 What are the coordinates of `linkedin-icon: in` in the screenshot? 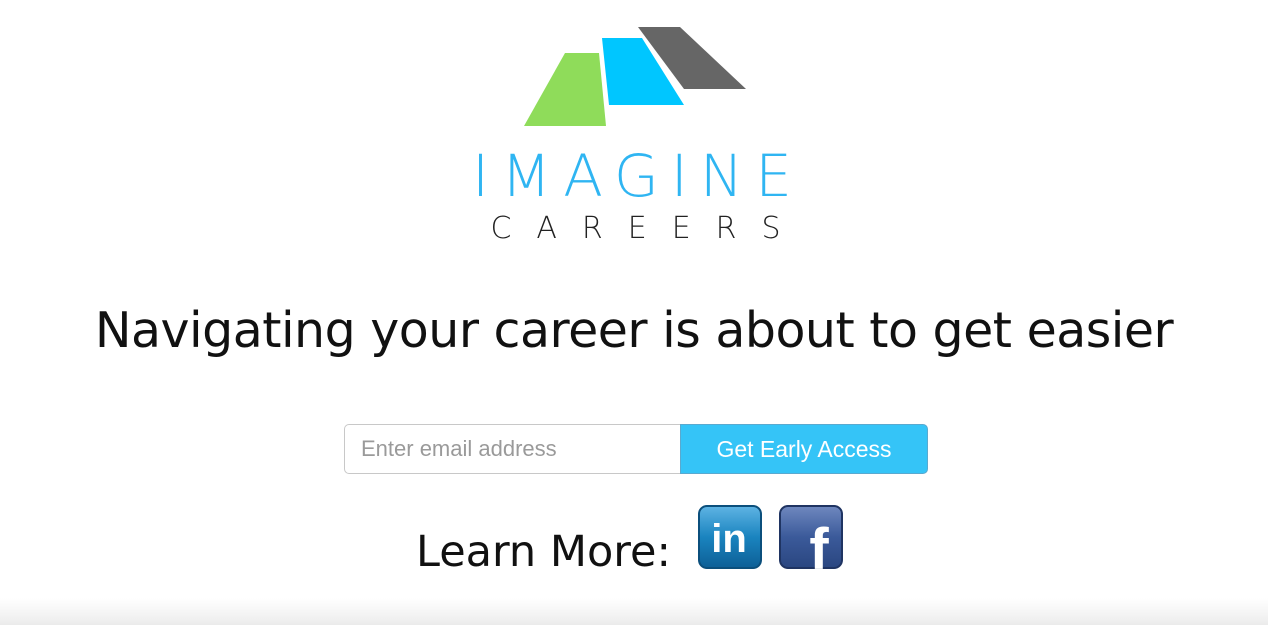 It's located at (730, 537).